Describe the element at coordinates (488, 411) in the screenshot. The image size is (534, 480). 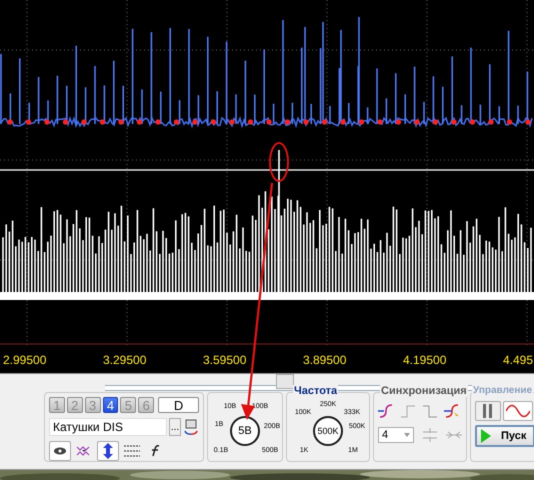
I see `pause-icon` at that location.